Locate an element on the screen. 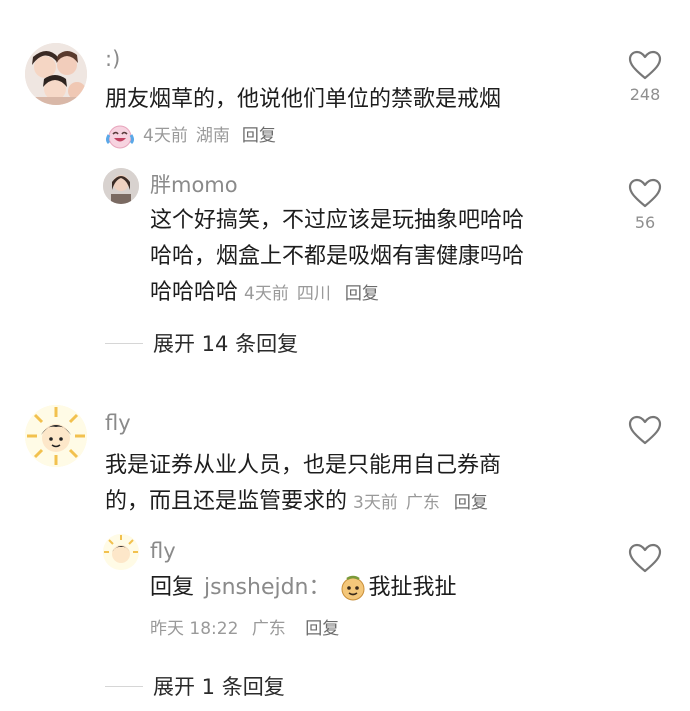 The height and width of the screenshot is (711, 690). expand-replies-label: 展开 14 条回复 is located at coordinates (226, 344).